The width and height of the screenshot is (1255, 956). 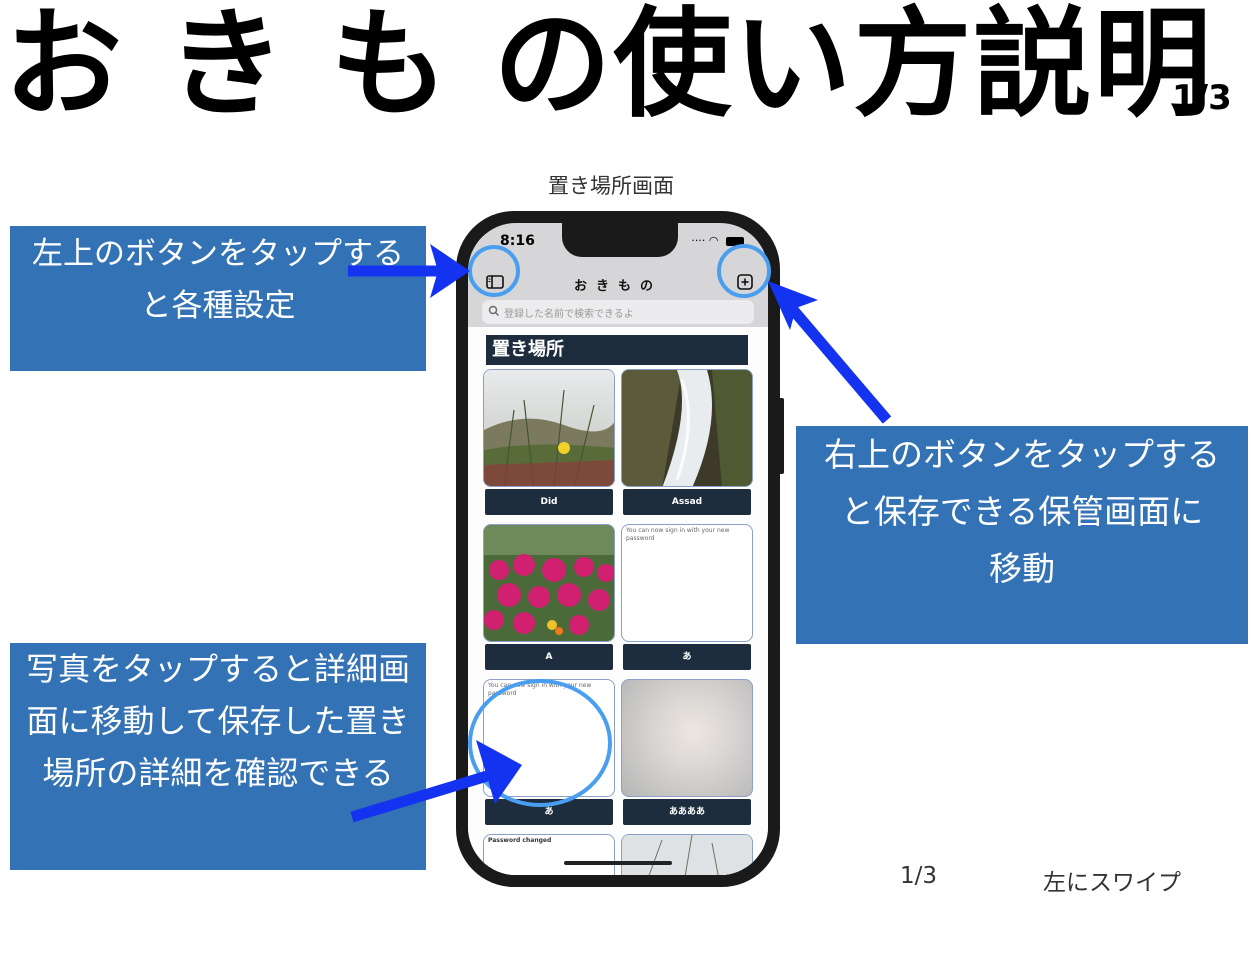 I want to click on place-card: Password changed, so click(x=549, y=854).